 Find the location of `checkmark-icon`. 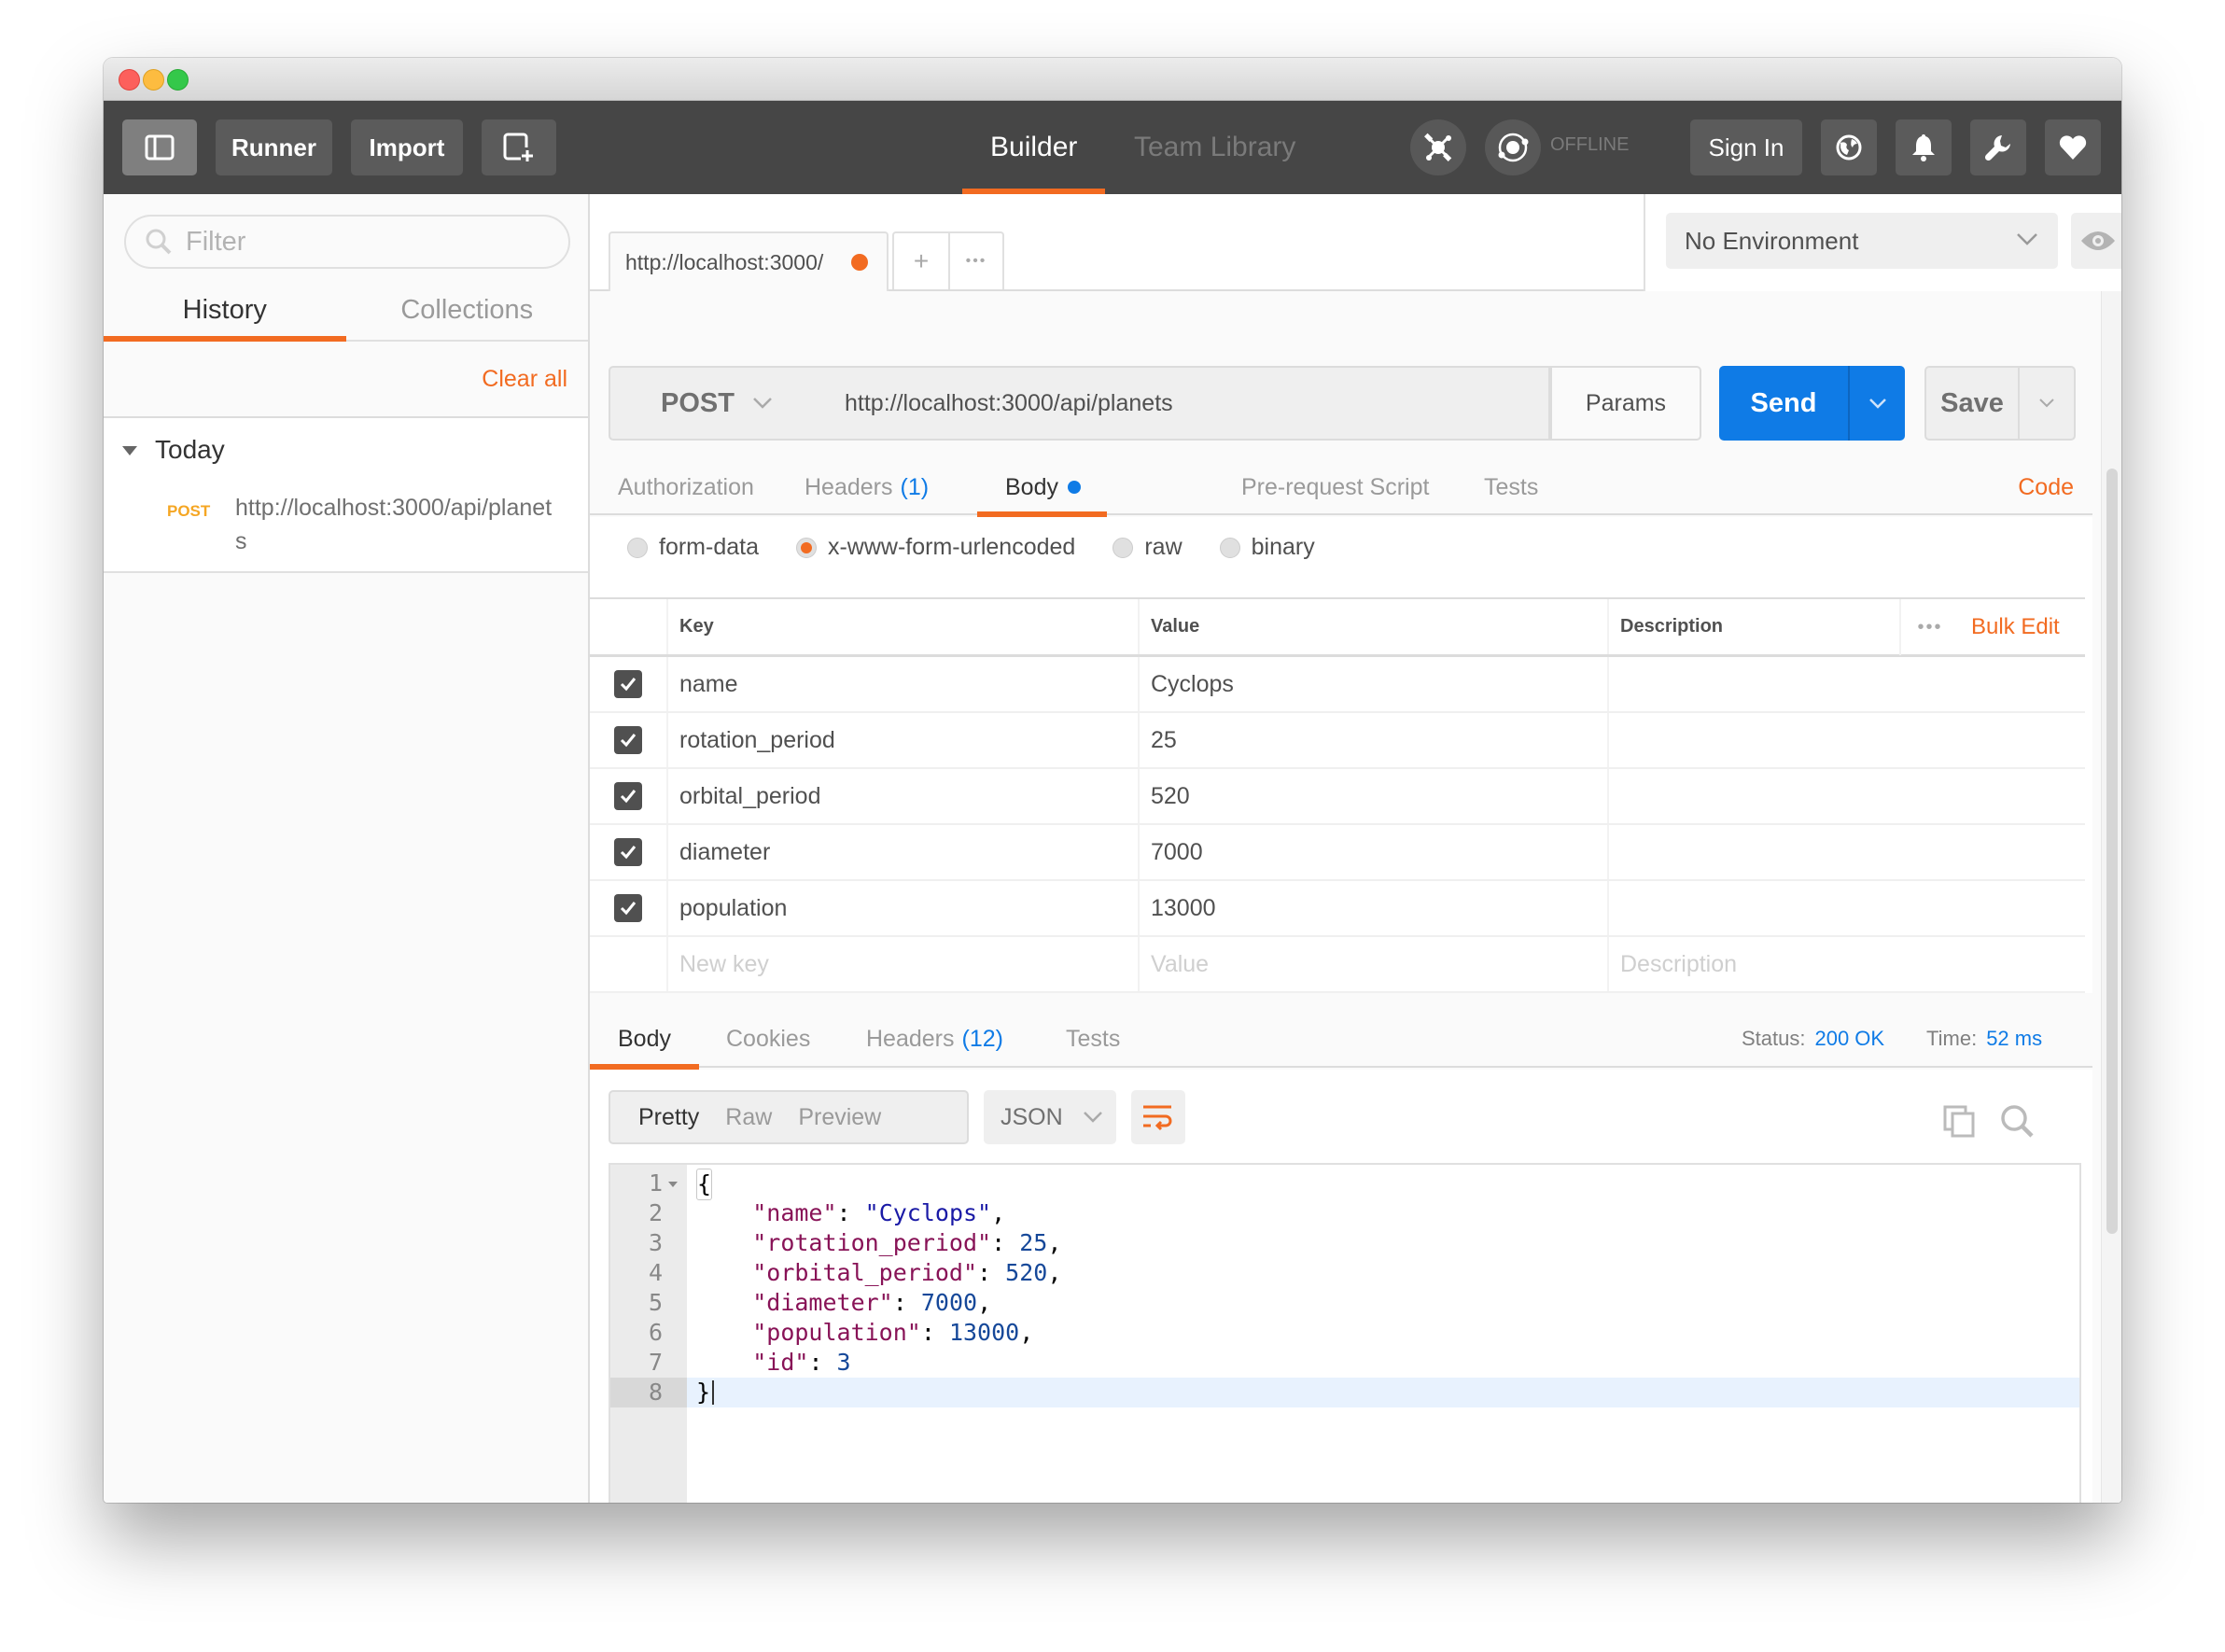

checkmark-icon is located at coordinates (629, 853).